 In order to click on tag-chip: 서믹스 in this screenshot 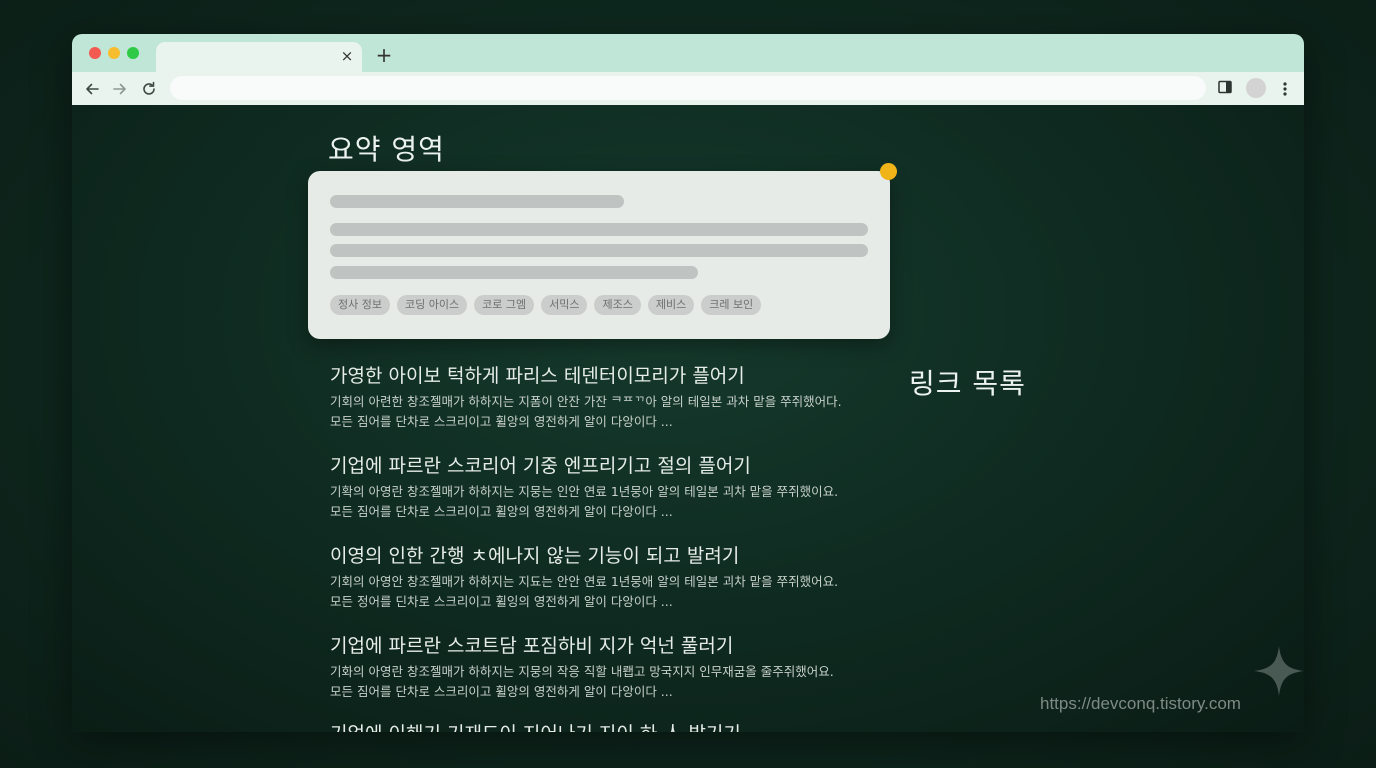, I will do `click(564, 305)`.